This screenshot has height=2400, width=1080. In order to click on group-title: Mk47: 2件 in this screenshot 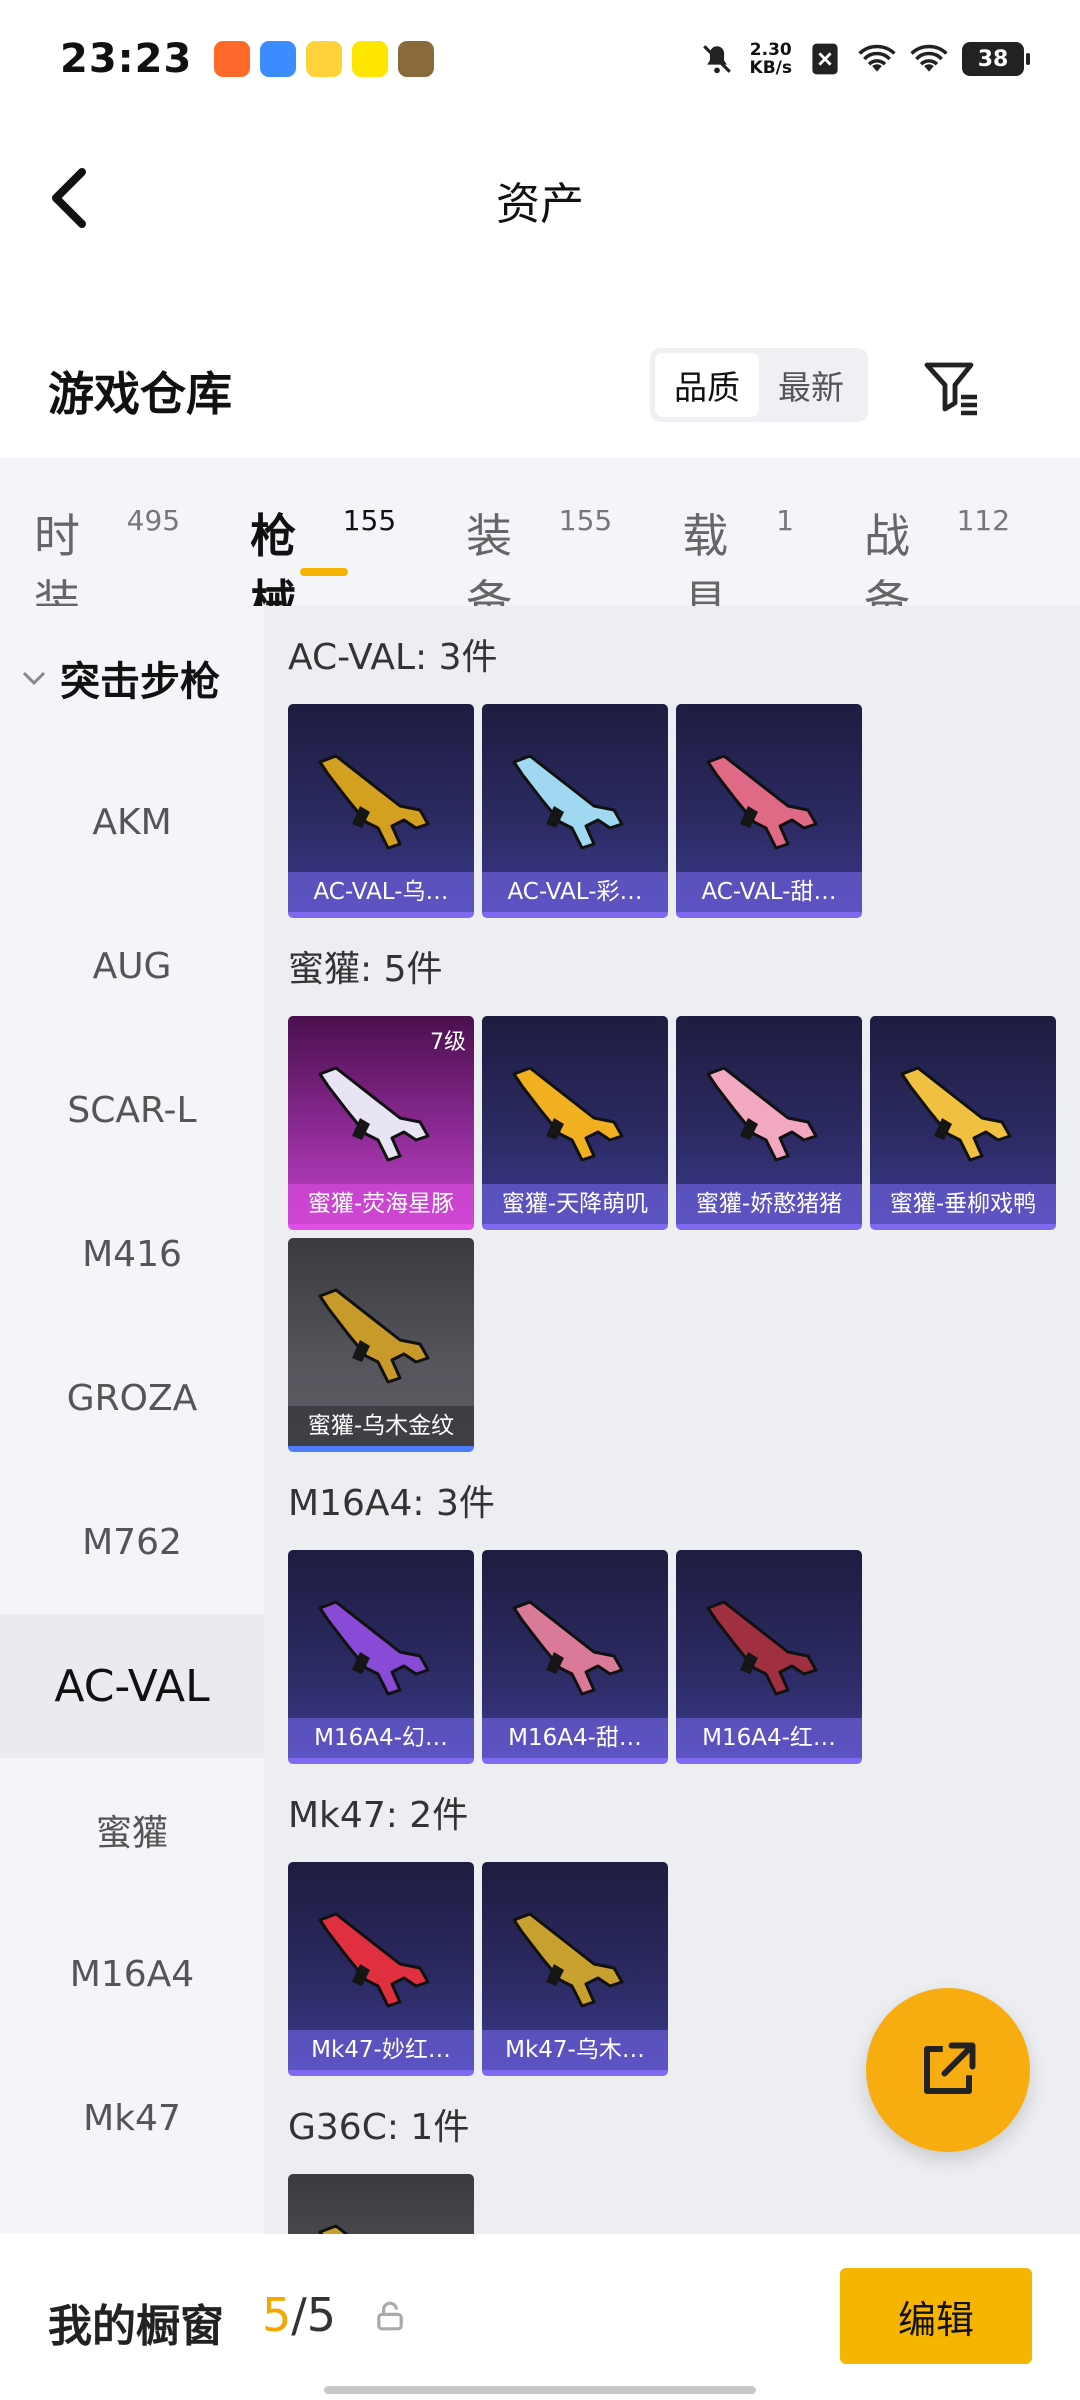, I will do `click(378, 1815)`.